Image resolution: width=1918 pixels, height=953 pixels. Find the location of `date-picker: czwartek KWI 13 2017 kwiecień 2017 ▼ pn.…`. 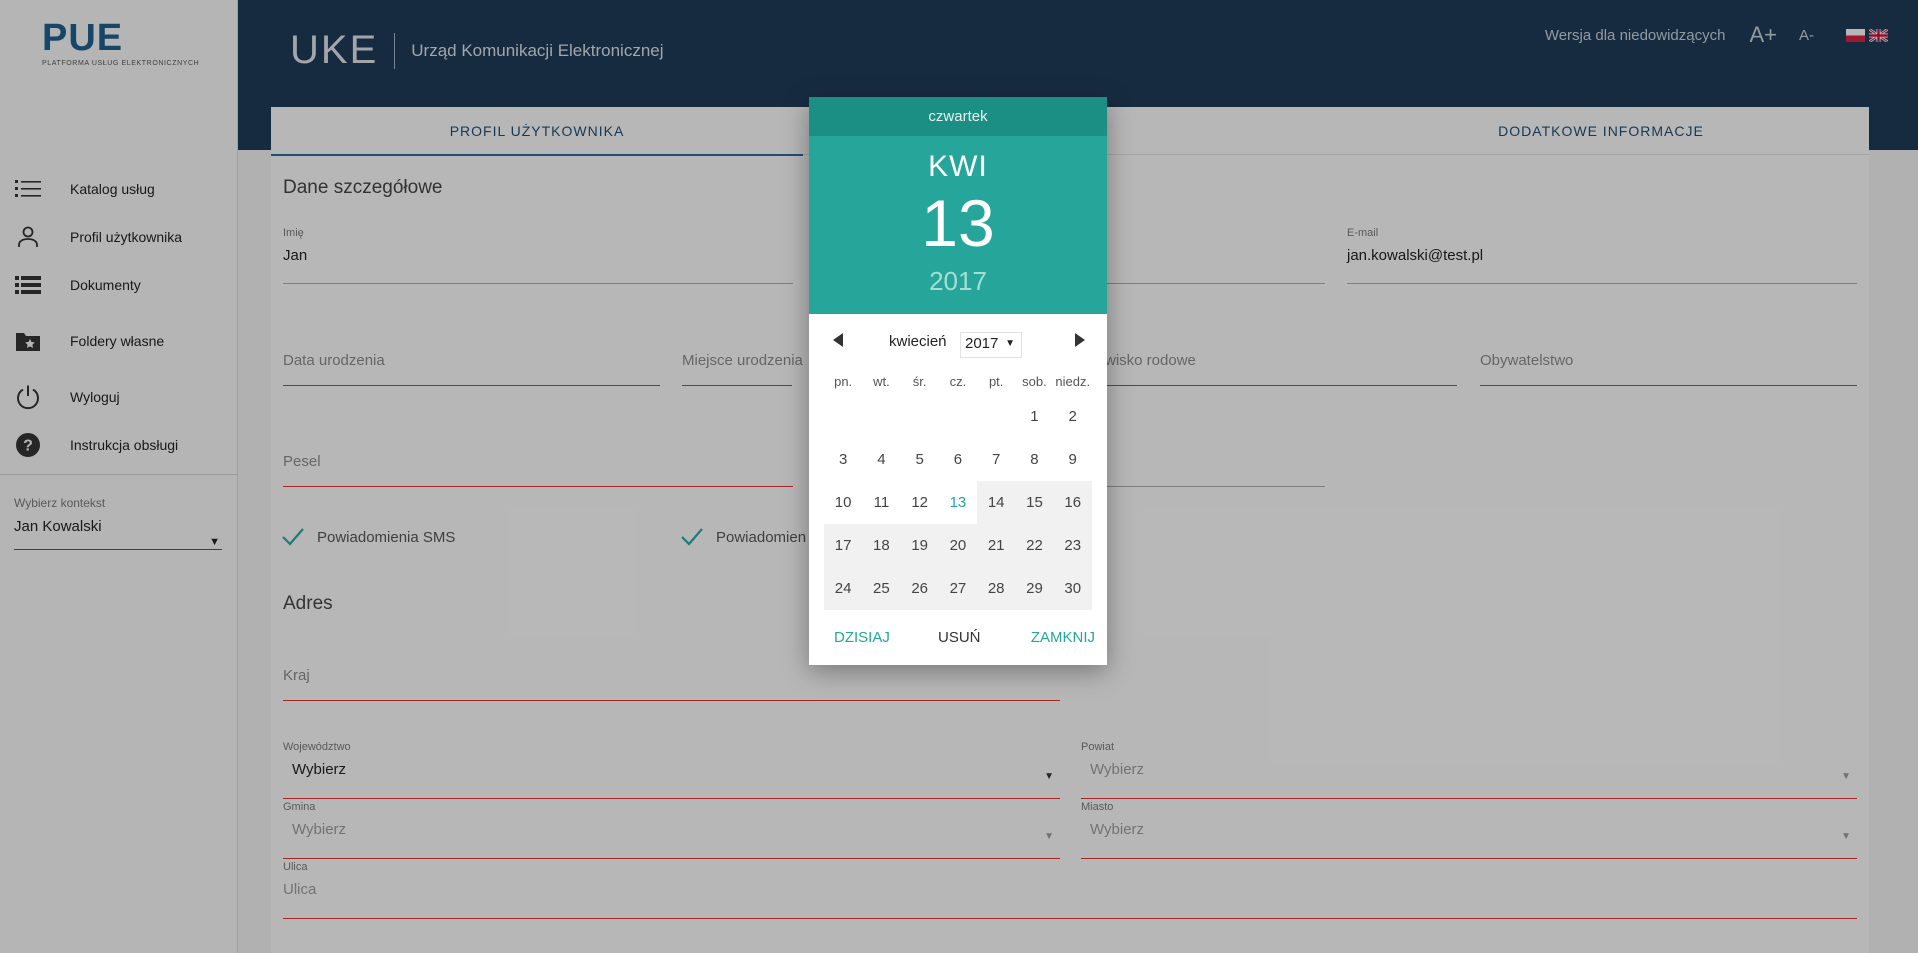

date-picker: czwartek KWI 13 2017 kwiecień 2017 ▼ pn.… is located at coordinates (958, 381).